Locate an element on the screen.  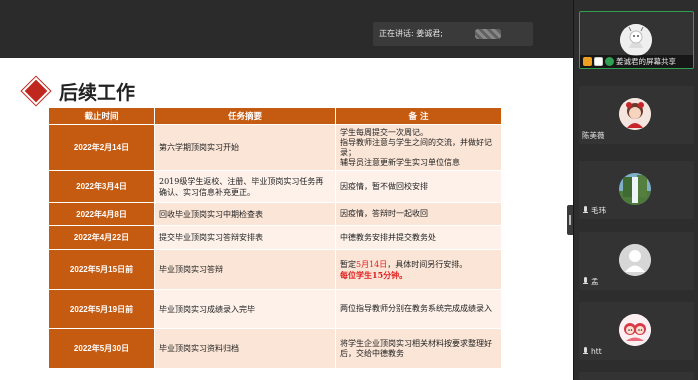
participant-name-bar: 姜诚君的屏幕共享 is located at coordinates (636, 61).